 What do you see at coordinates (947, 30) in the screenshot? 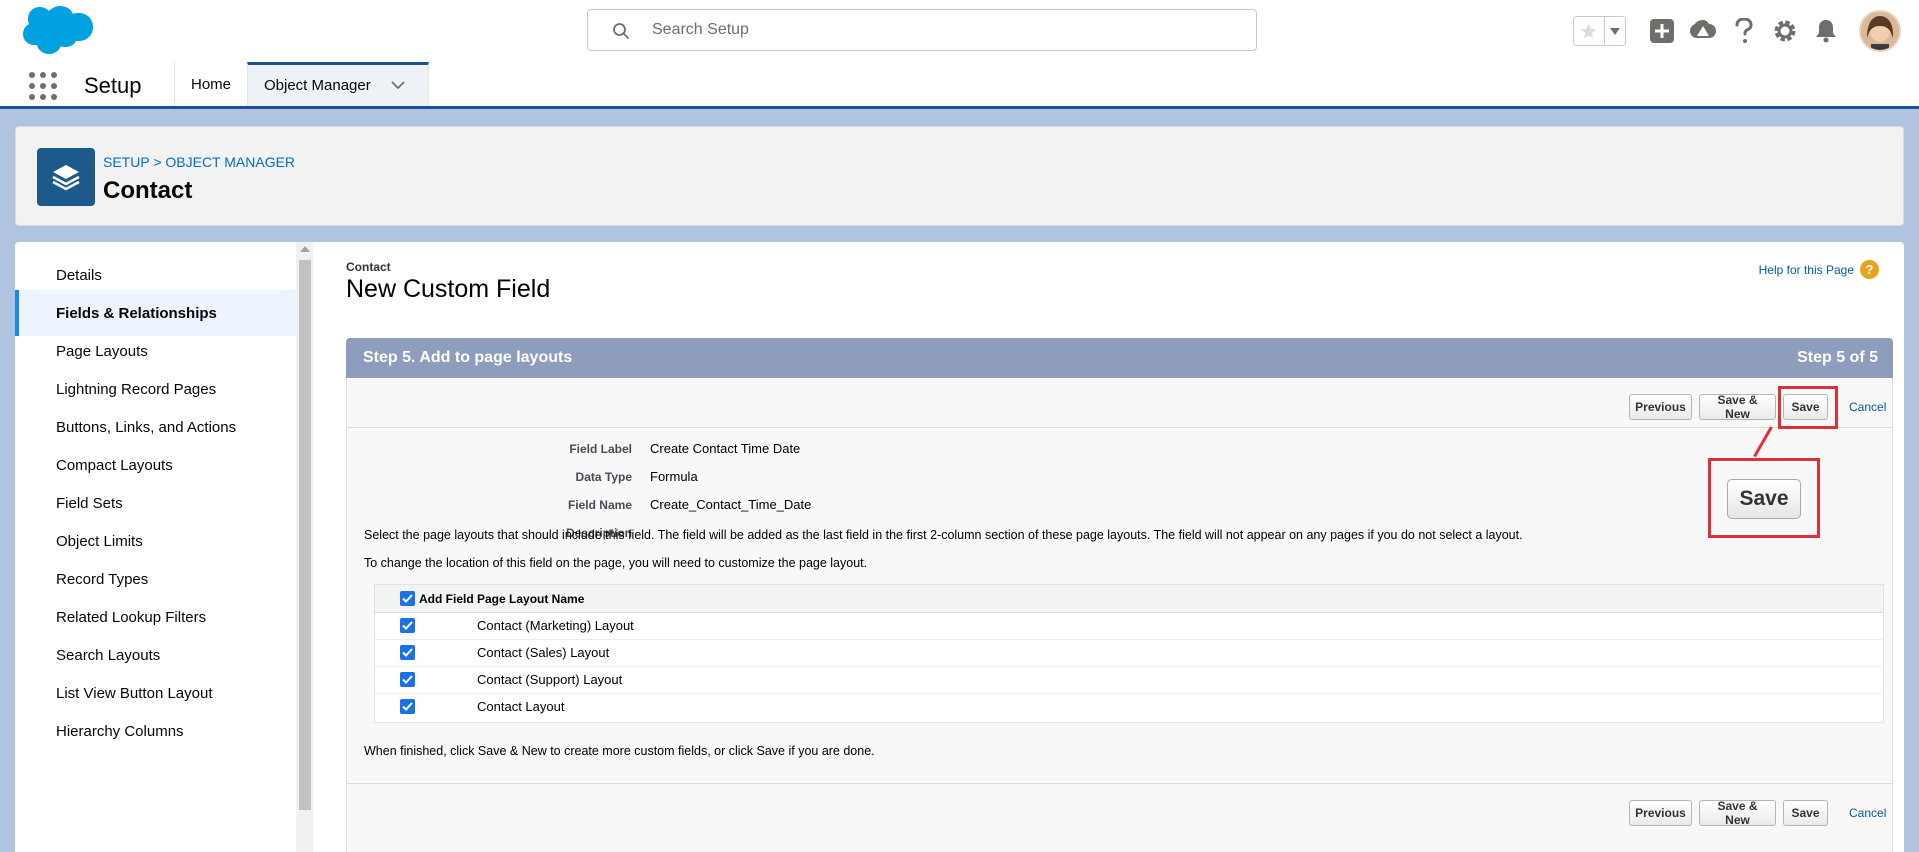
I see `search-input` at bounding box center [947, 30].